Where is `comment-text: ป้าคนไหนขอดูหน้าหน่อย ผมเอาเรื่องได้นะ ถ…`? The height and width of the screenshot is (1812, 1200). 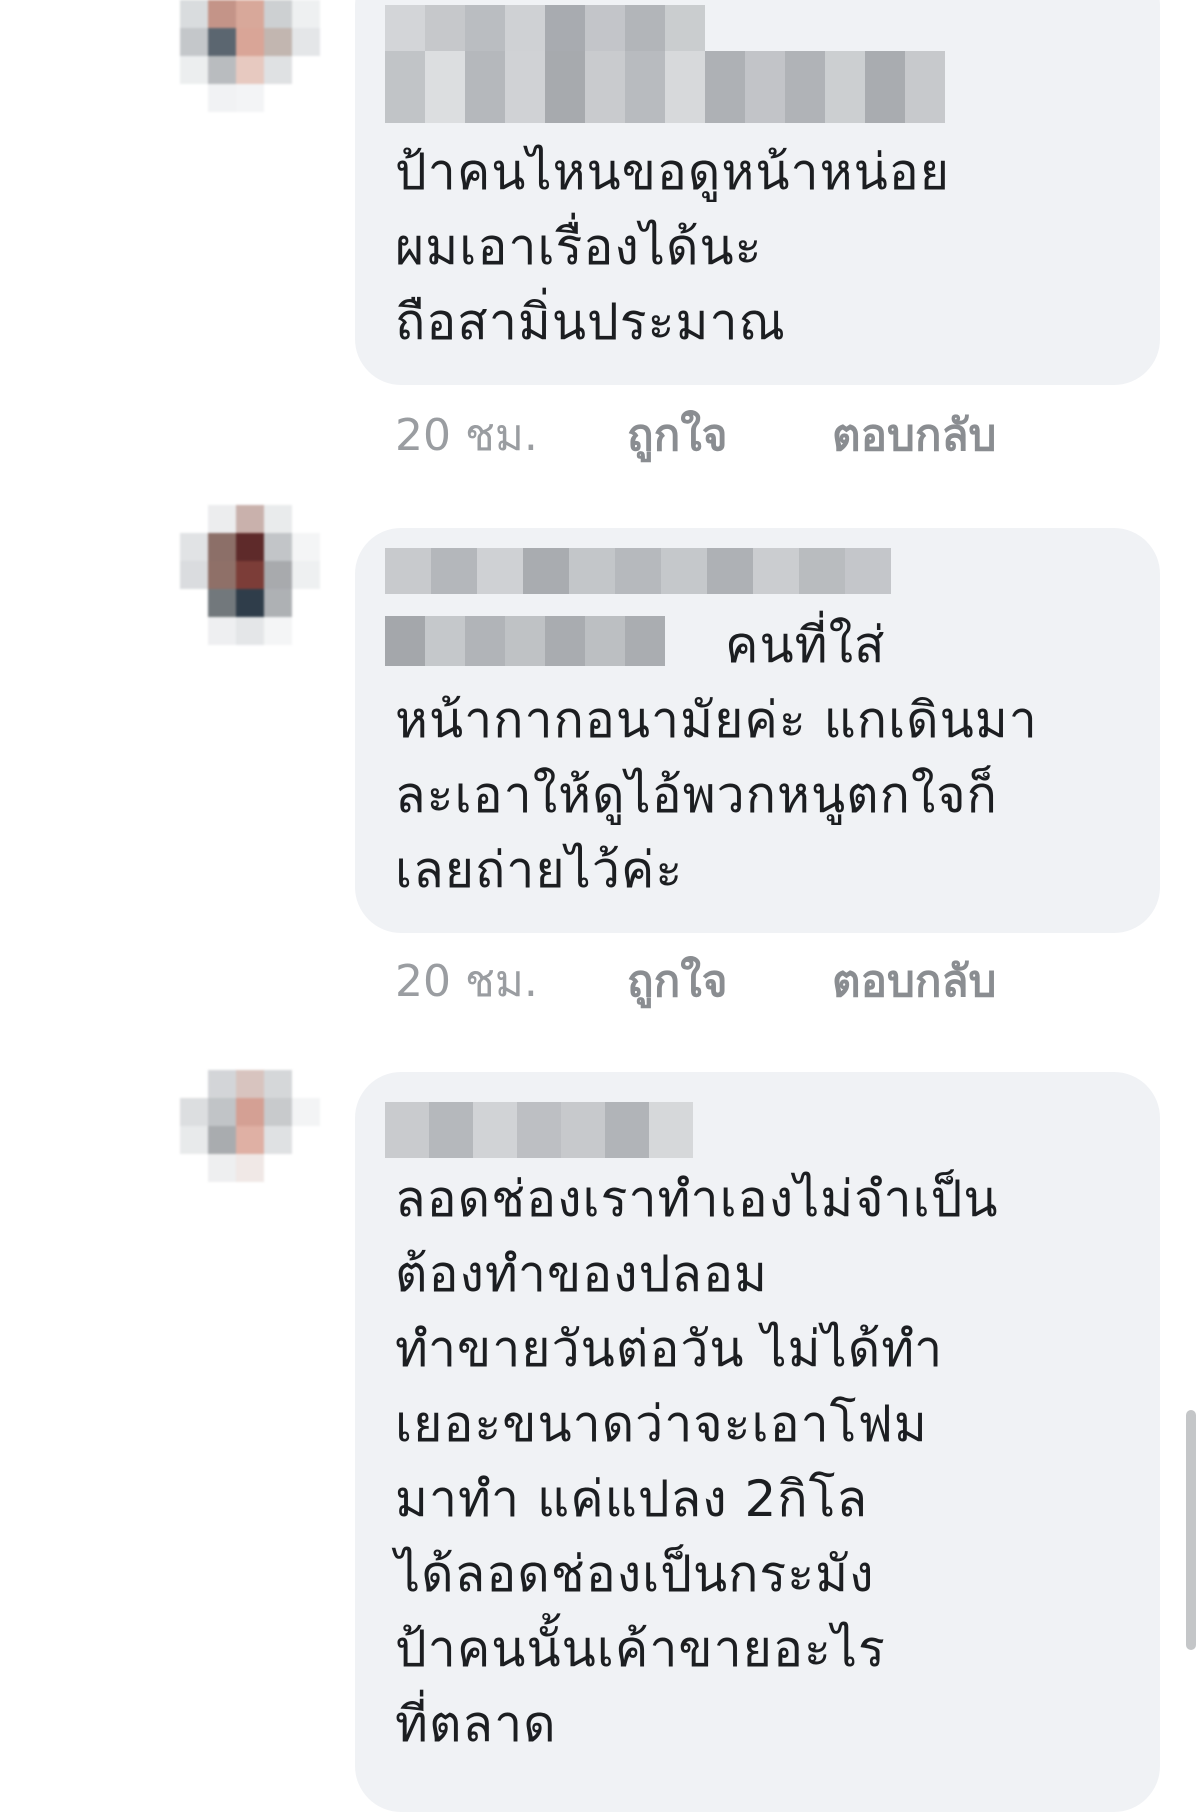
comment-text: ป้าคนไหนขอดูหน้าหน่อย ผมเอาเรื่องได้นะ ถ… is located at coordinates (673, 247).